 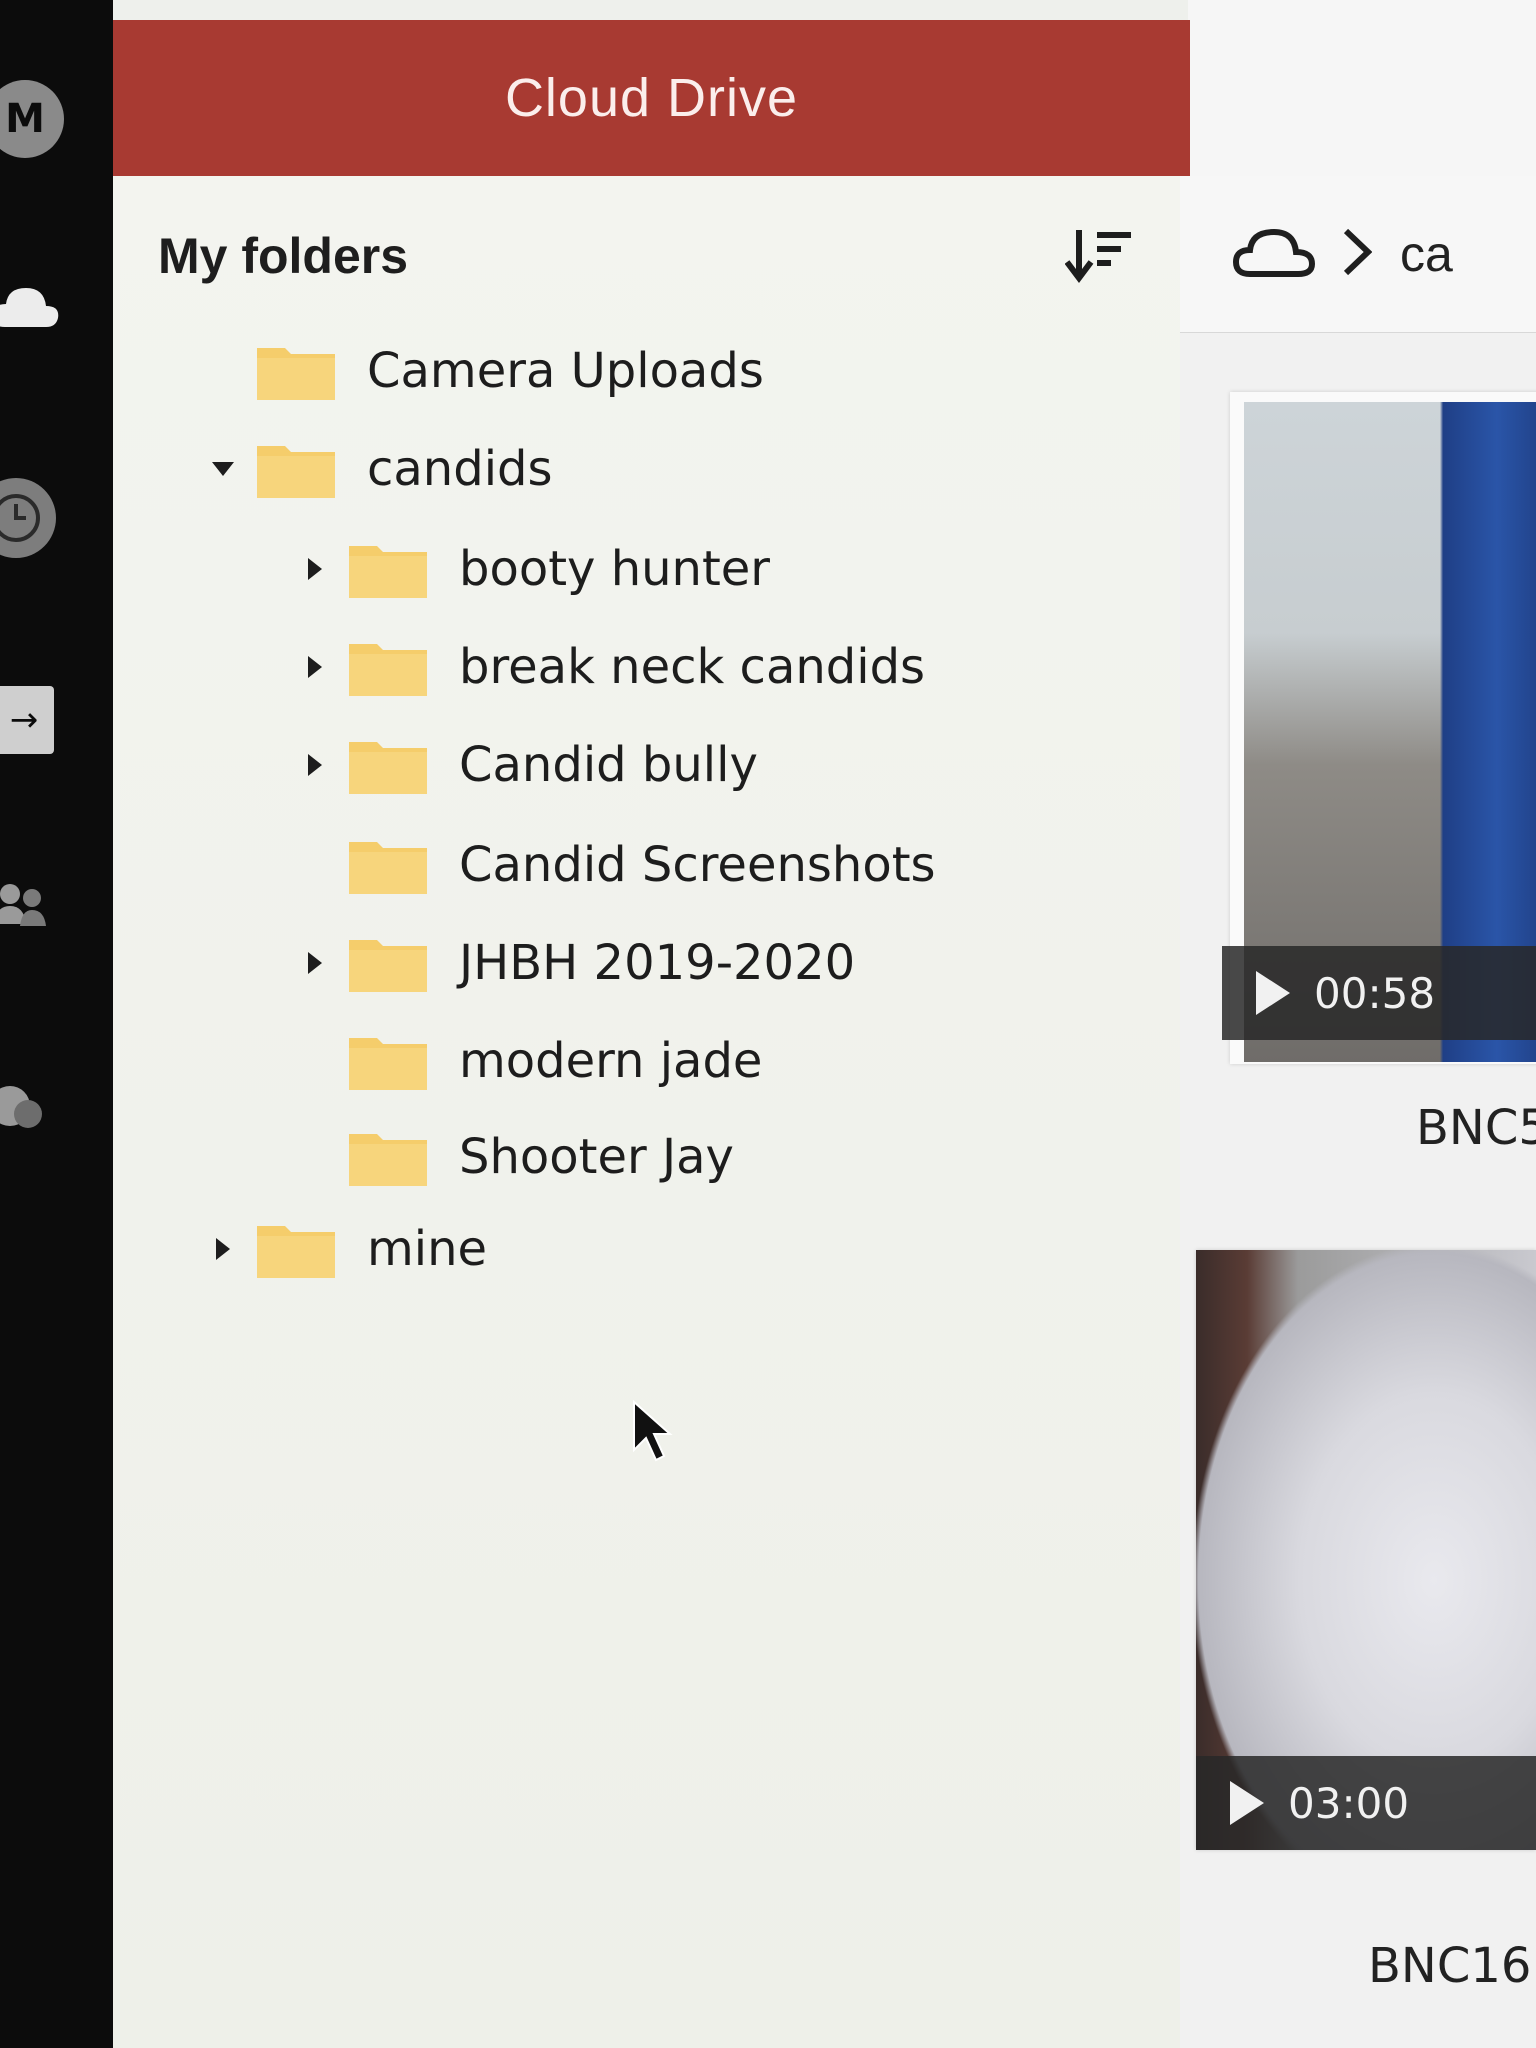 What do you see at coordinates (345, 1249) in the screenshot?
I see `folder-row-mine: mine` at bounding box center [345, 1249].